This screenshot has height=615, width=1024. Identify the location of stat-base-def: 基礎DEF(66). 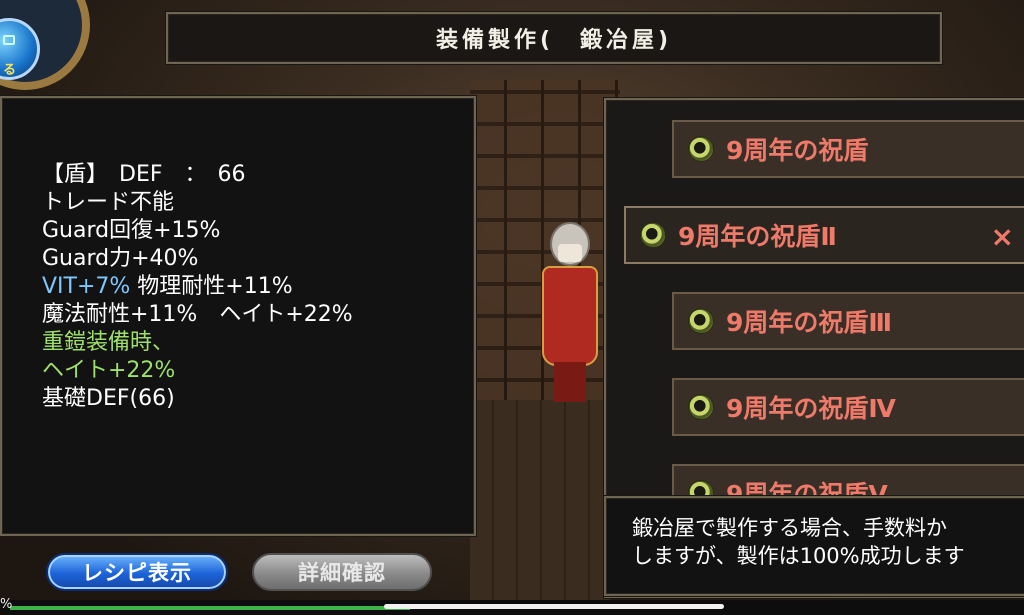
(108, 398).